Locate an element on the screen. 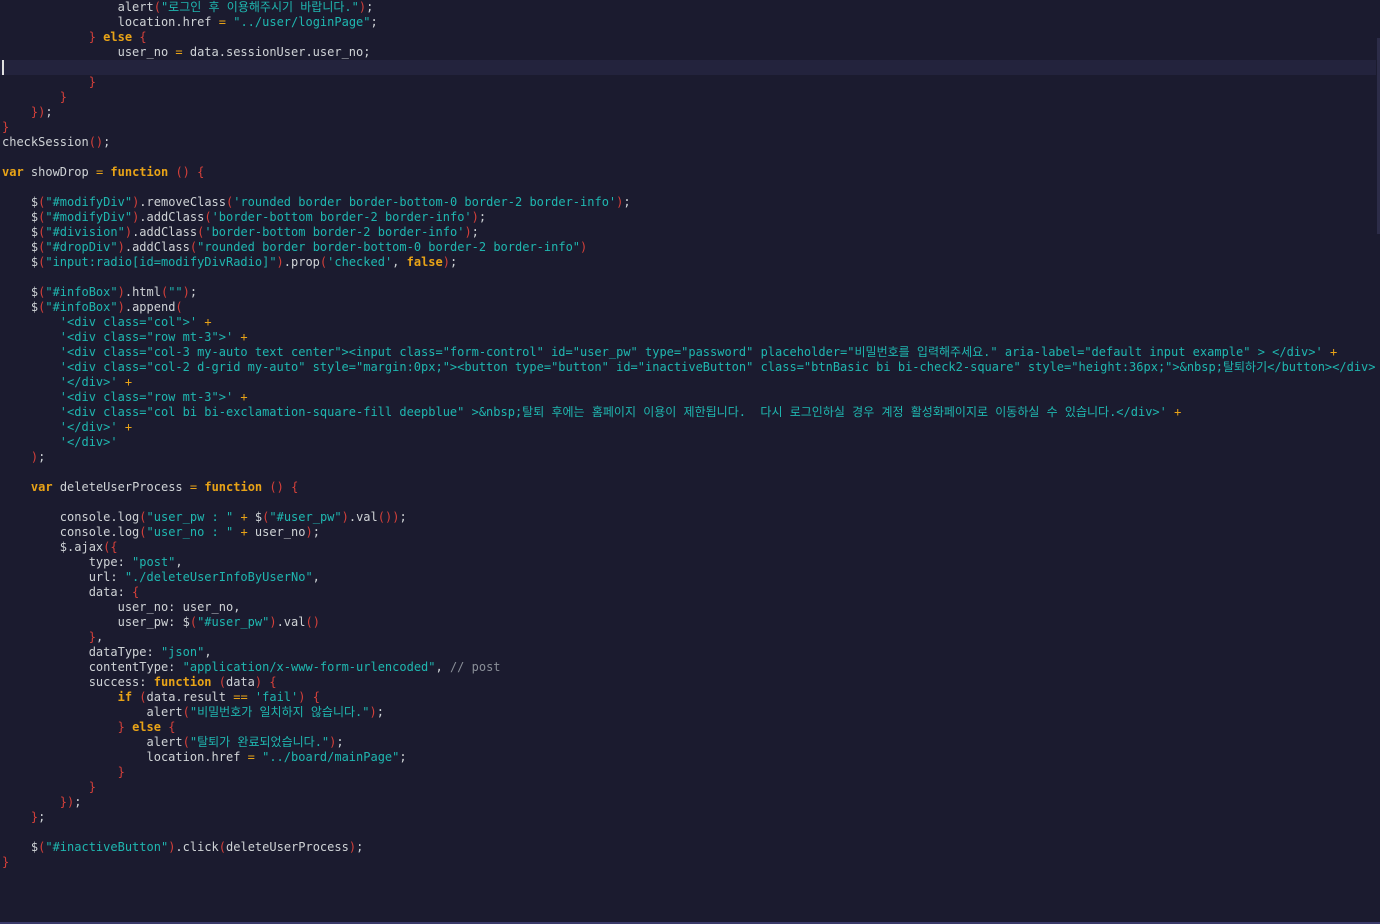 This screenshot has width=1380, height=924. code-token: "input:radio[id=modifyDivRadio]" is located at coordinates (161, 262).